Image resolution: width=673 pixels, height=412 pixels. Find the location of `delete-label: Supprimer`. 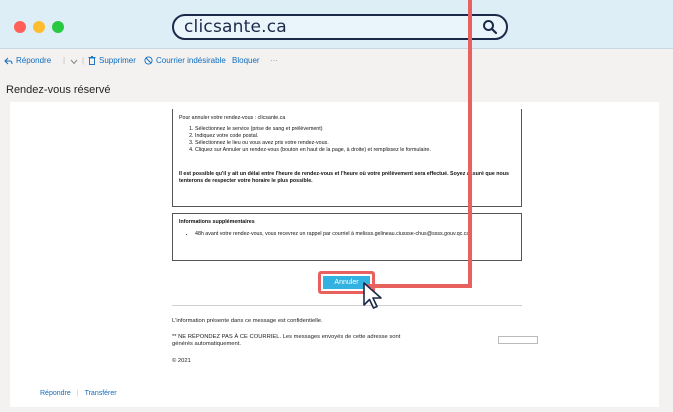

delete-label: Supprimer is located at coordinates (117, 60).